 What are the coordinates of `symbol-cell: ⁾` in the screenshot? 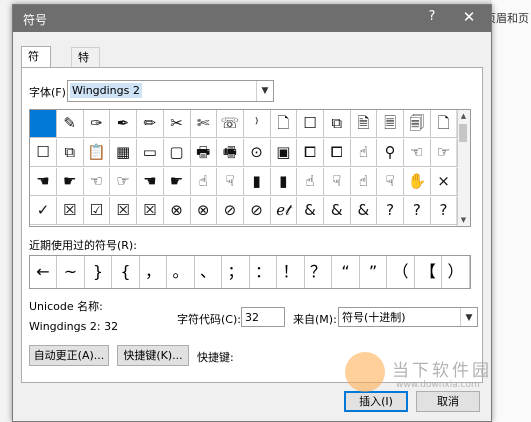 It's located at (257, 124).